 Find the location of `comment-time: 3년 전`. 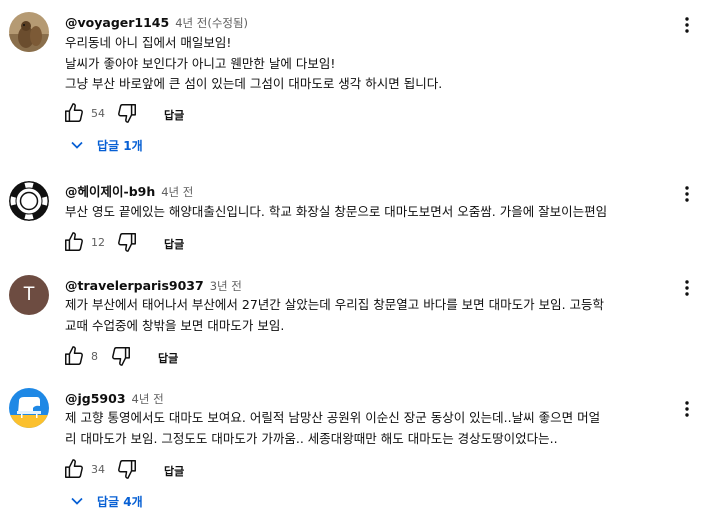

comment-time: 3년 전 is located at coordinates (226, 286).